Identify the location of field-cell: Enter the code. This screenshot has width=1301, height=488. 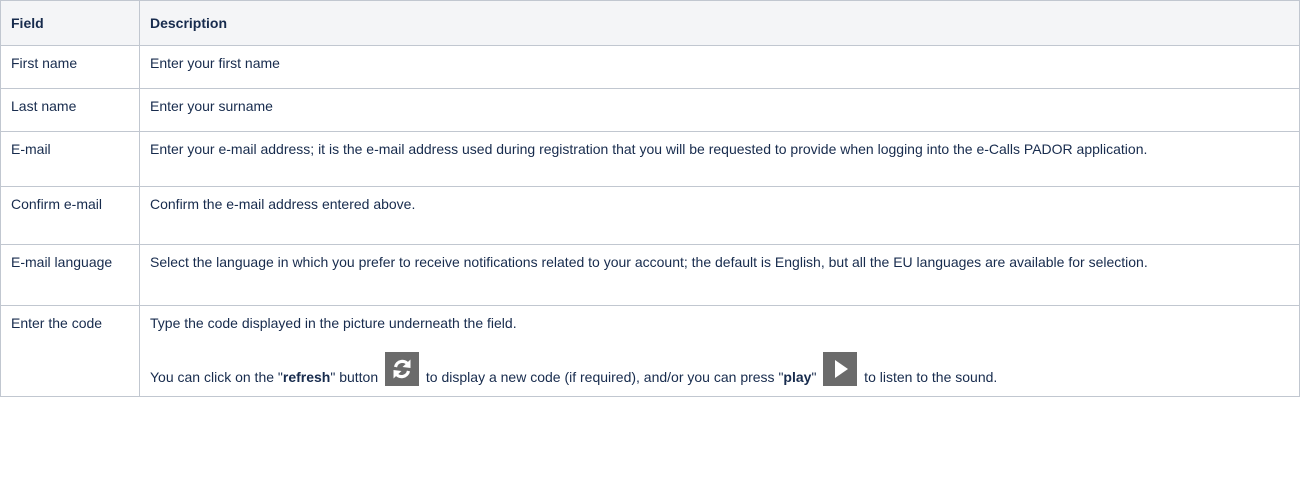
(70, 351).